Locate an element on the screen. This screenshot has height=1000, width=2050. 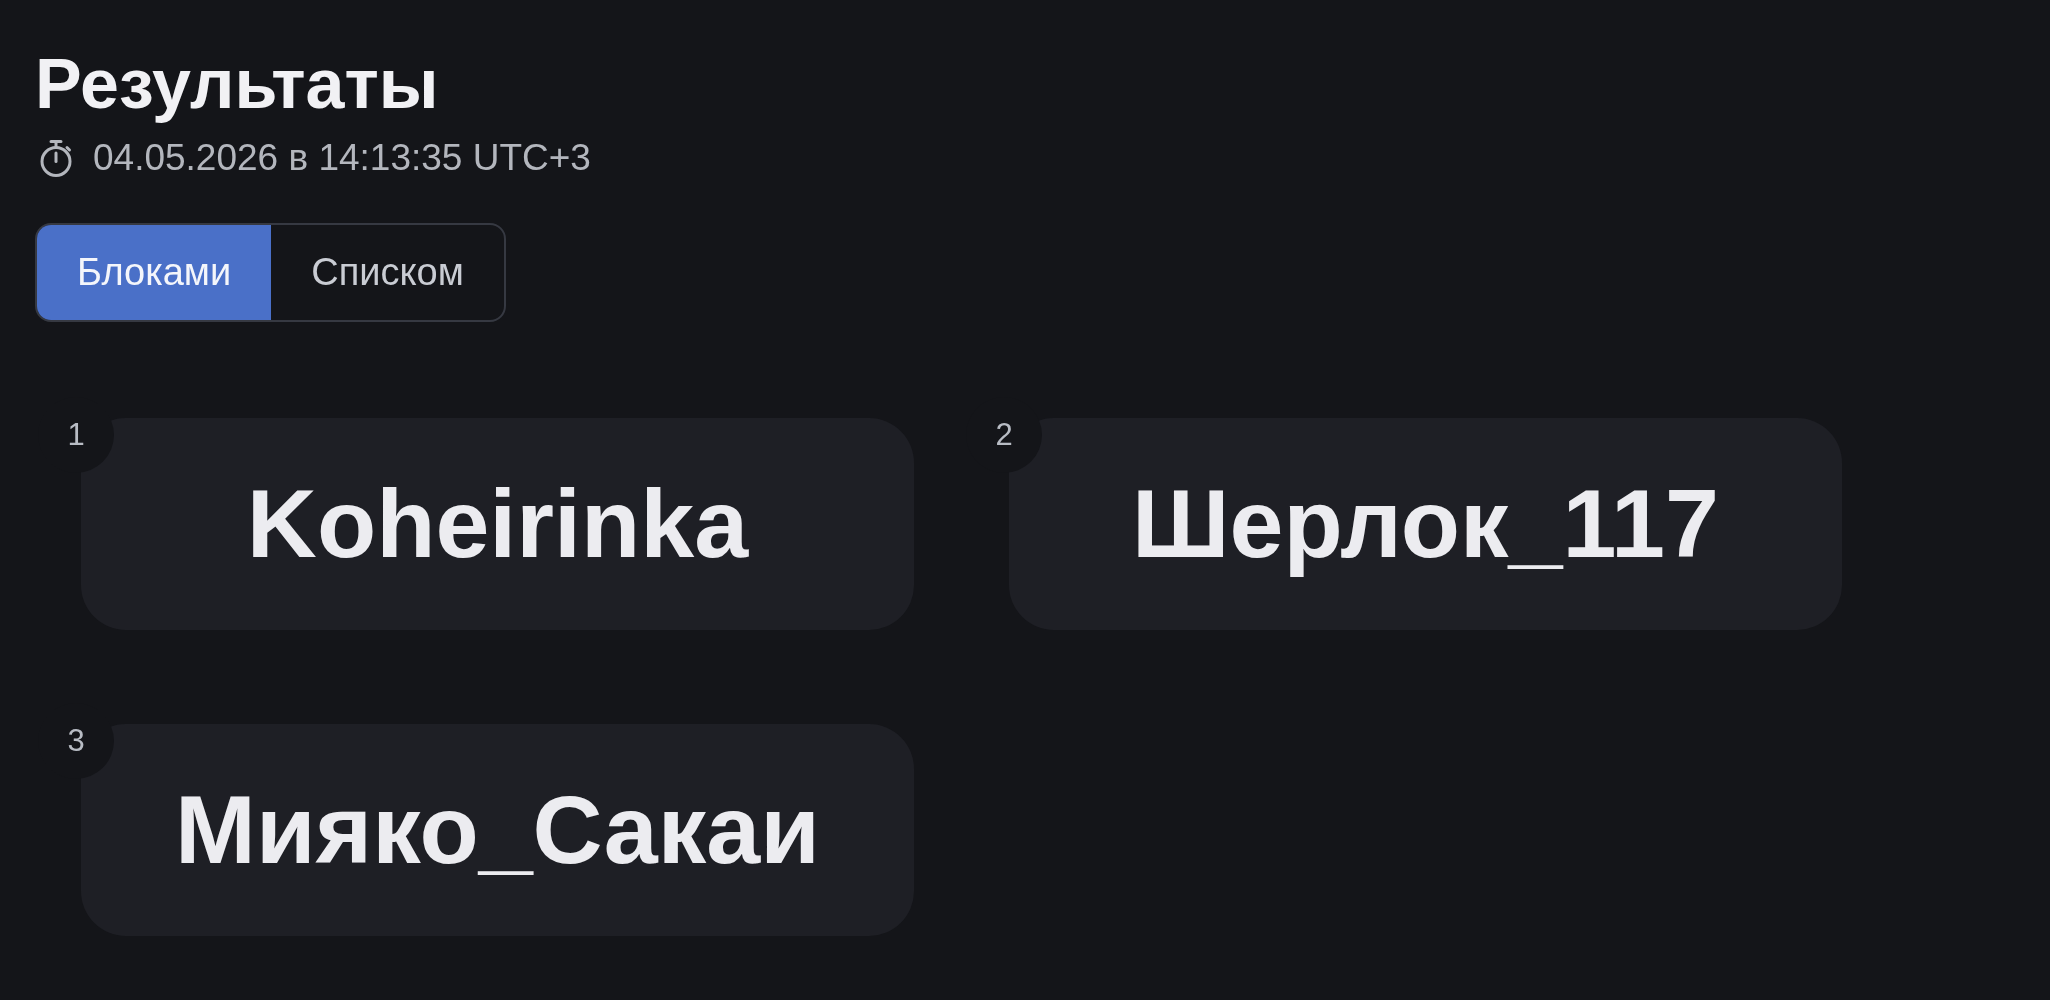
view-tab: Блоками is located at coordinates (154, 272).